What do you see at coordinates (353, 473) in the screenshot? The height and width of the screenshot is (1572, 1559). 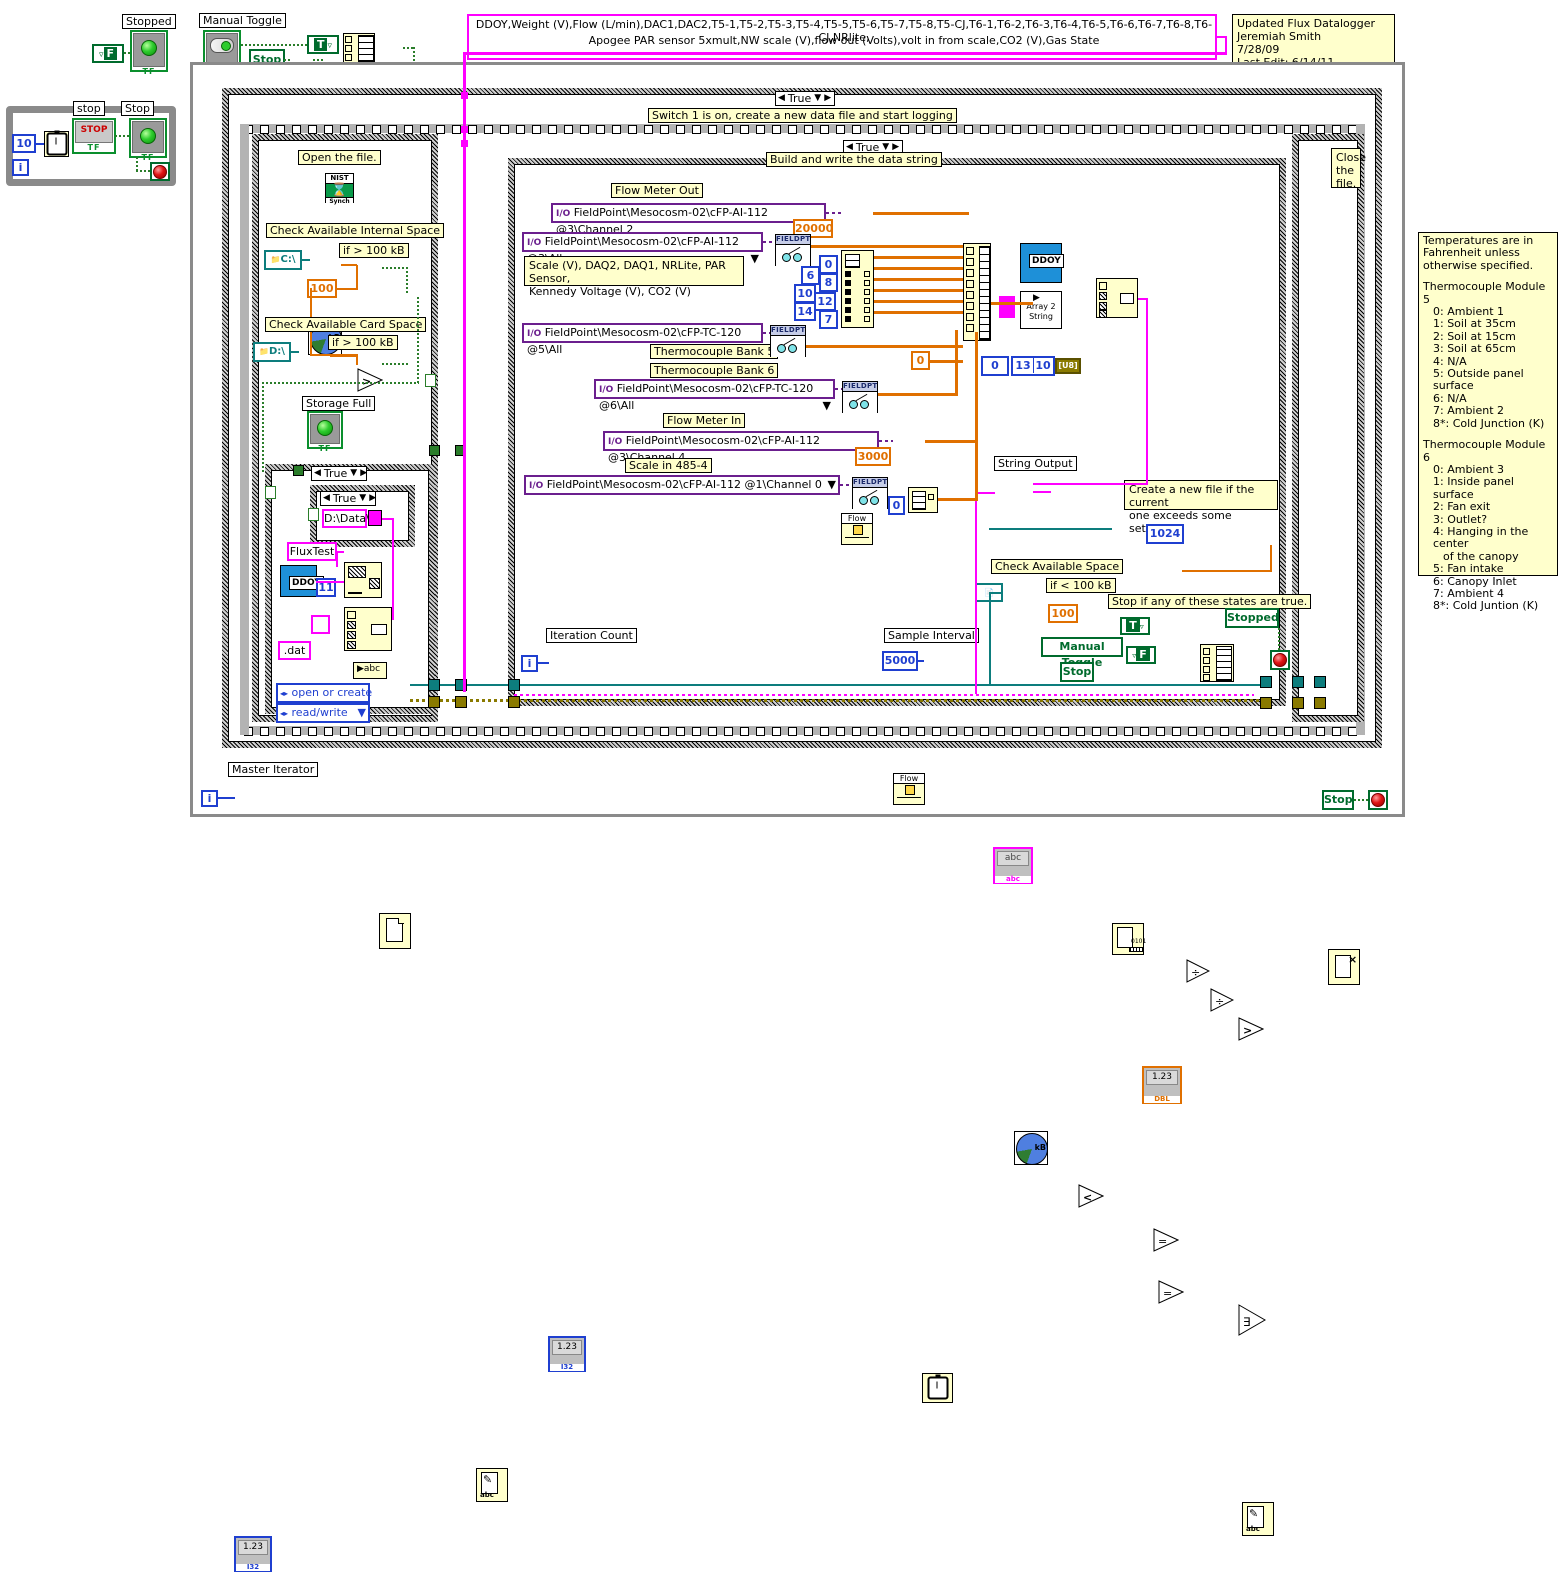 I see `path-case-dd-icon: ▼` at bounding box center [353, 473].